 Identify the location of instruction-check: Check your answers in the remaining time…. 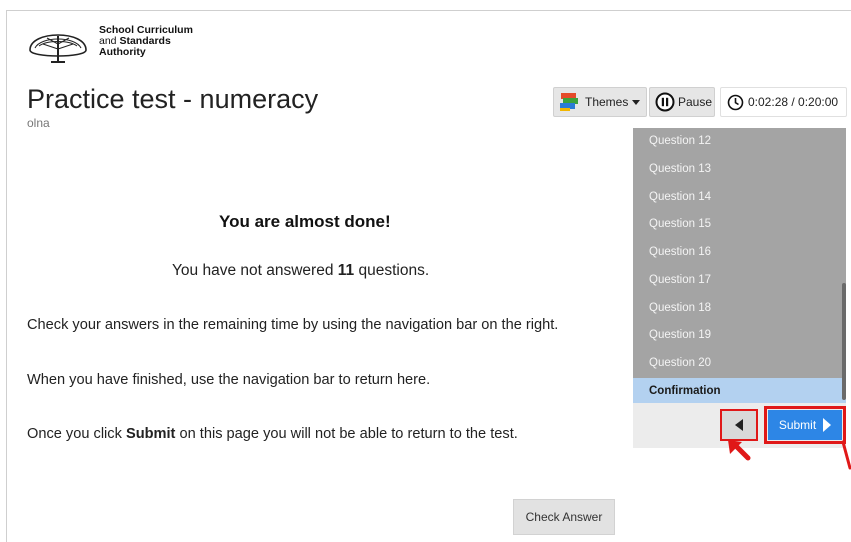
(293, 325).